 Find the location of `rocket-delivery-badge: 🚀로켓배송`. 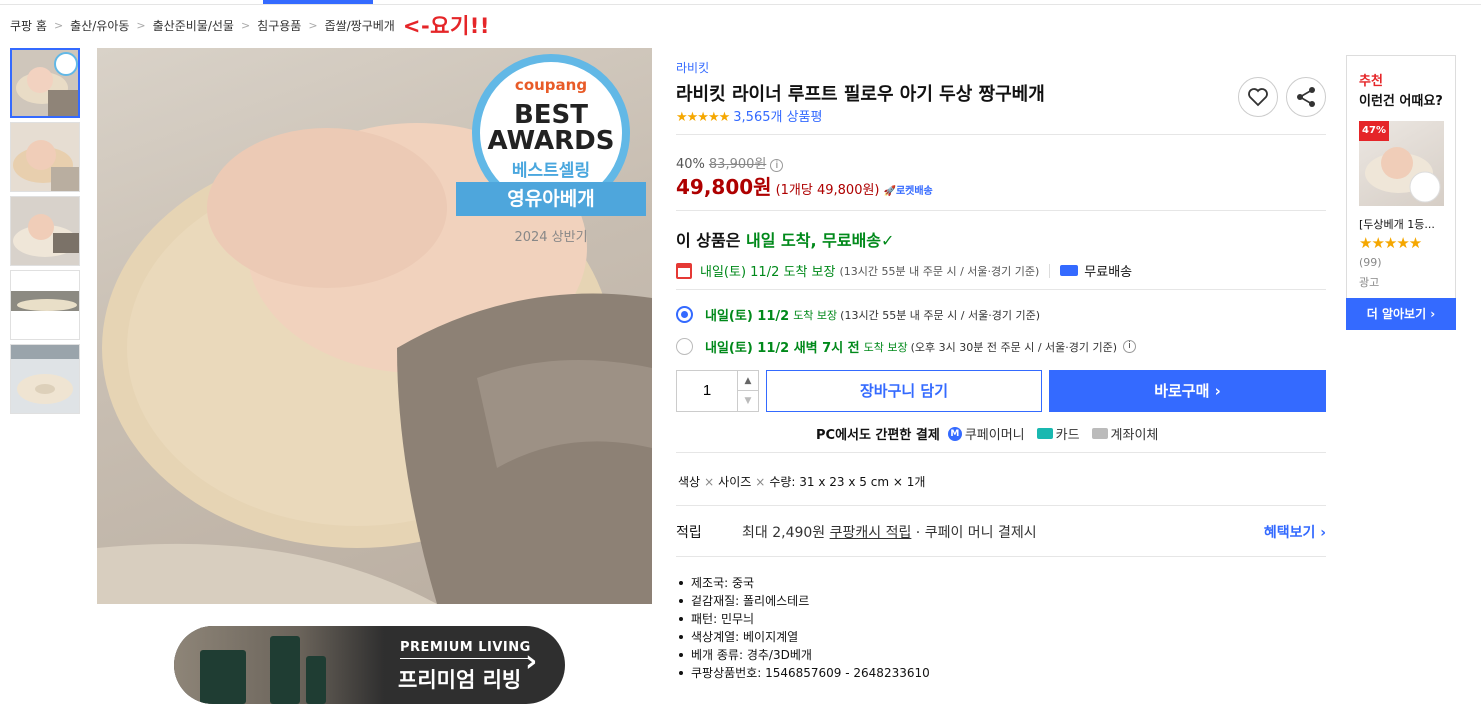

rocket-delivery-badge: 🚀로켓배송 is located at coordinates (908, 191).